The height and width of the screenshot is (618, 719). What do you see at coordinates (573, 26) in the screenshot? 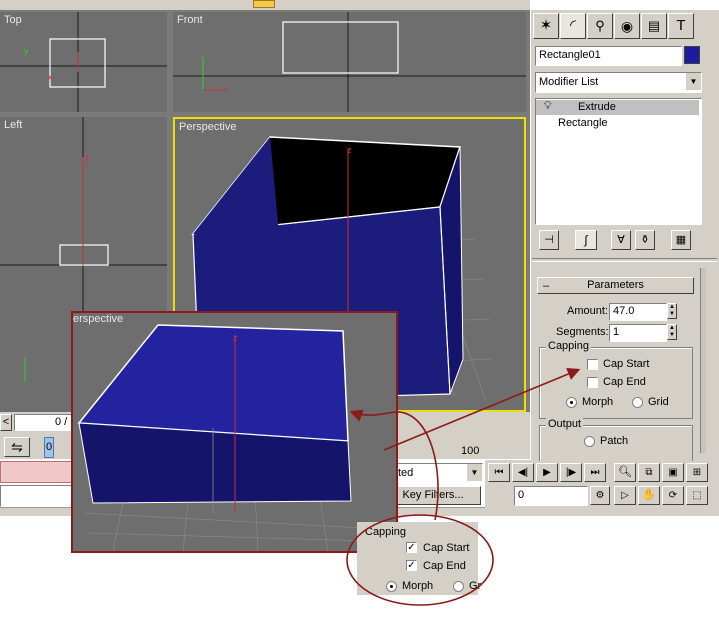
I see `modify-tab-icon: ◜` at bounding box center [573, 26].